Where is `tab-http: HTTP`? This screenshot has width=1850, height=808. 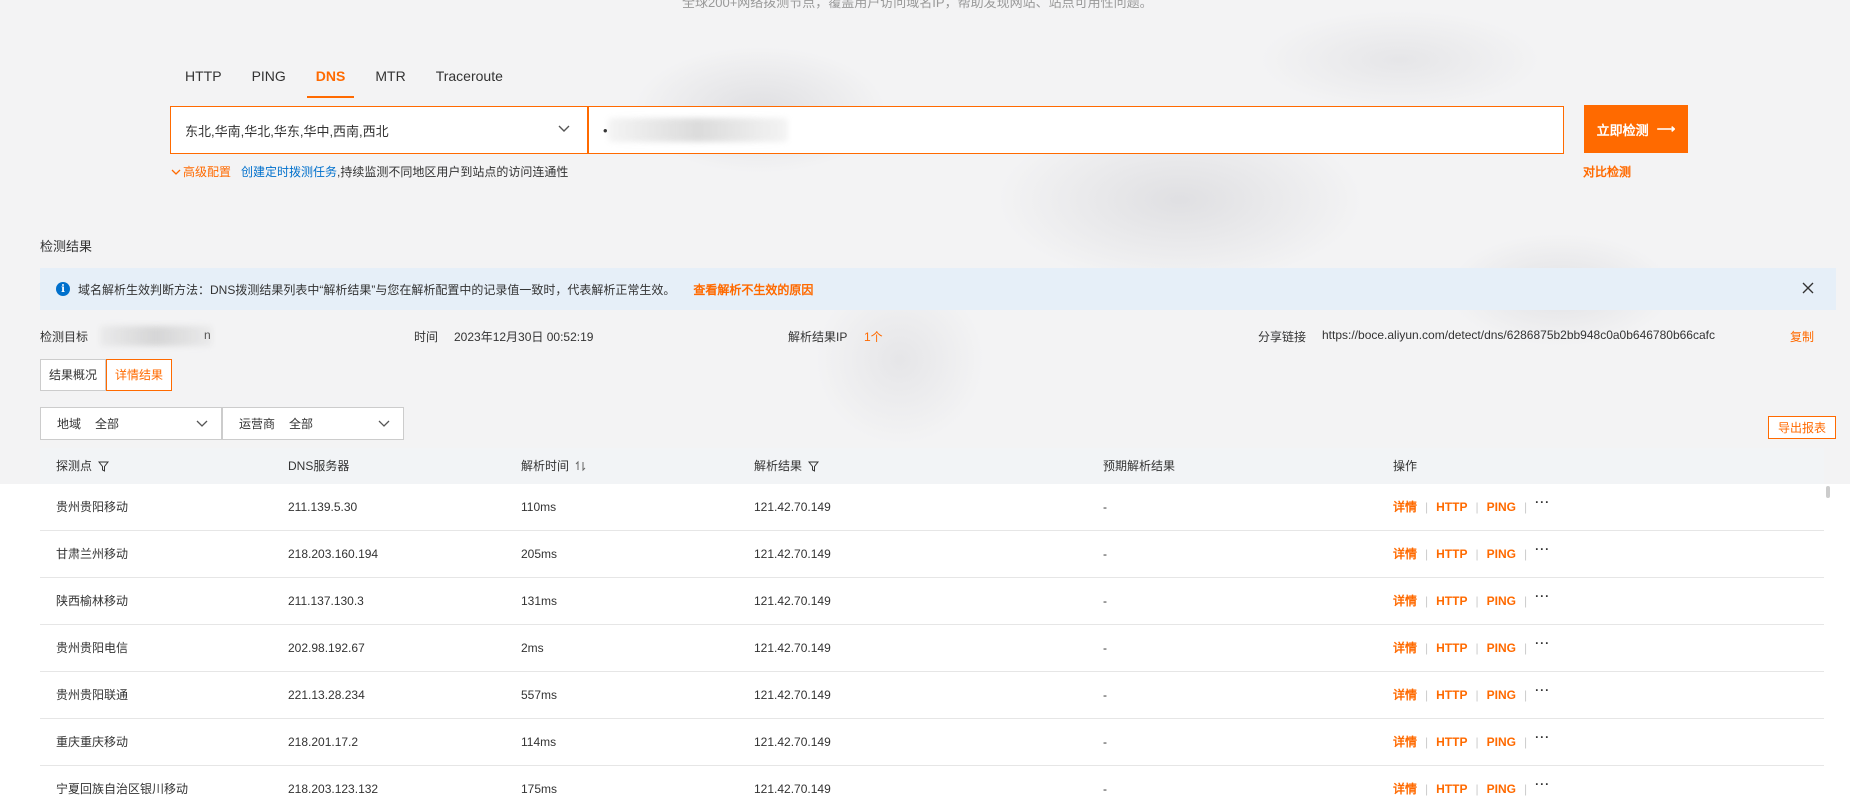 tab-http: HTTP is located at coordinates (203, 80).